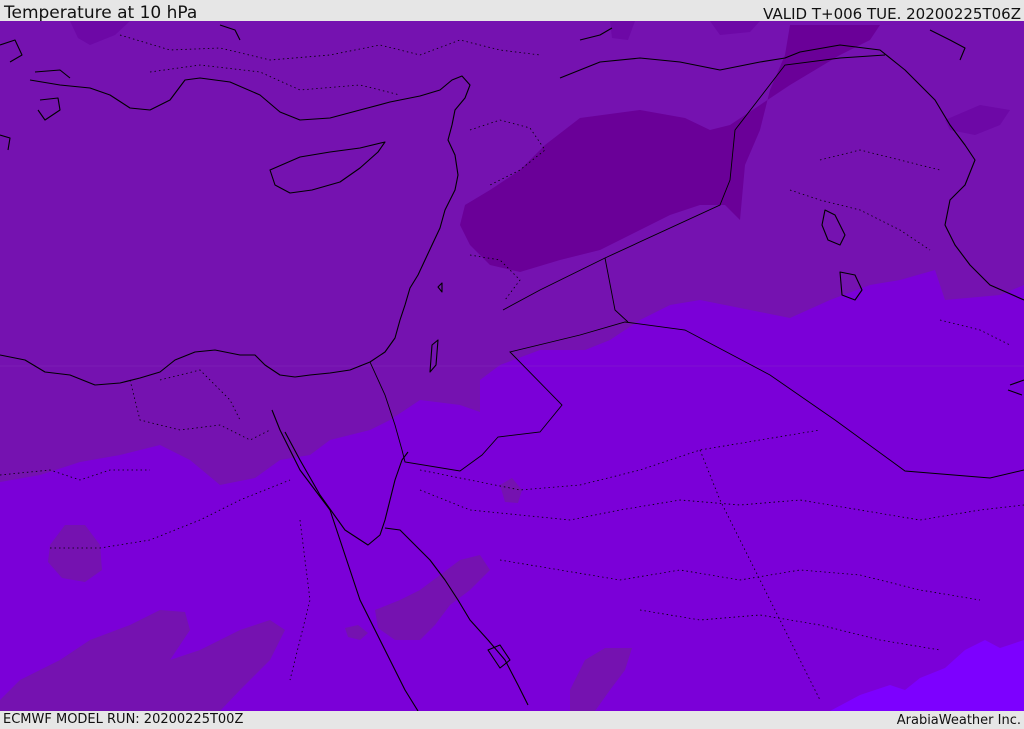 The height and width of the screenshot is (729, 1024). I want to click on model-run-label: ECMWF MODEL RUN: 20200225T00Z, so click(123, 719).